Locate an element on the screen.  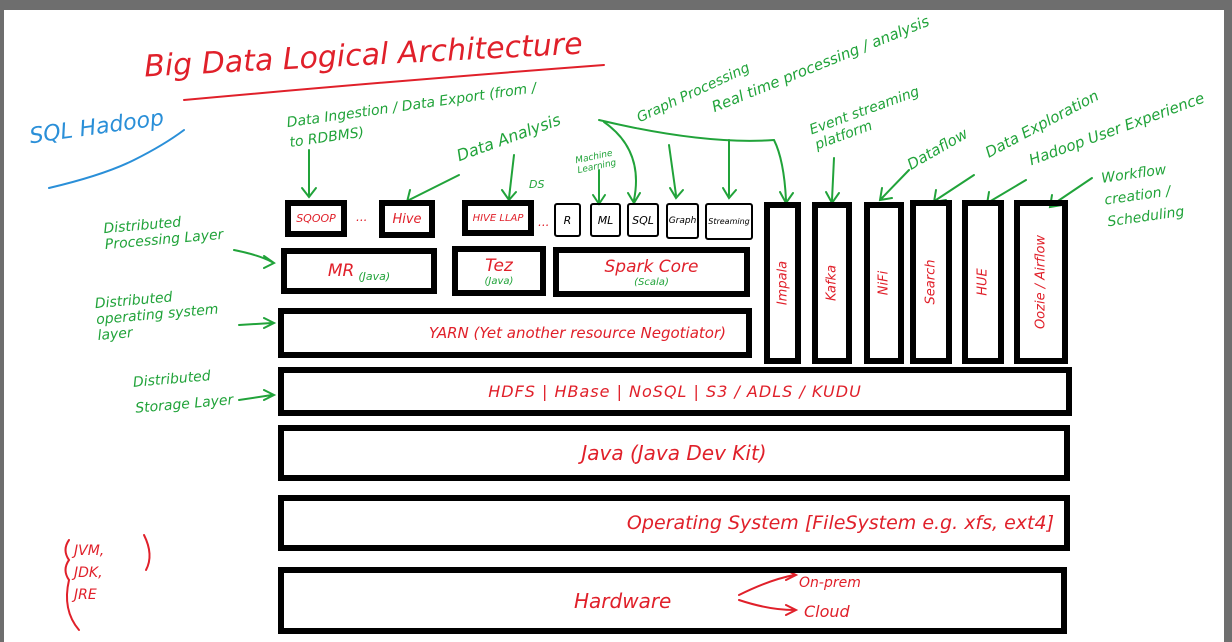
oozie-airflow-box: Oozie / Airflow is located at coordinates (1041, 282).